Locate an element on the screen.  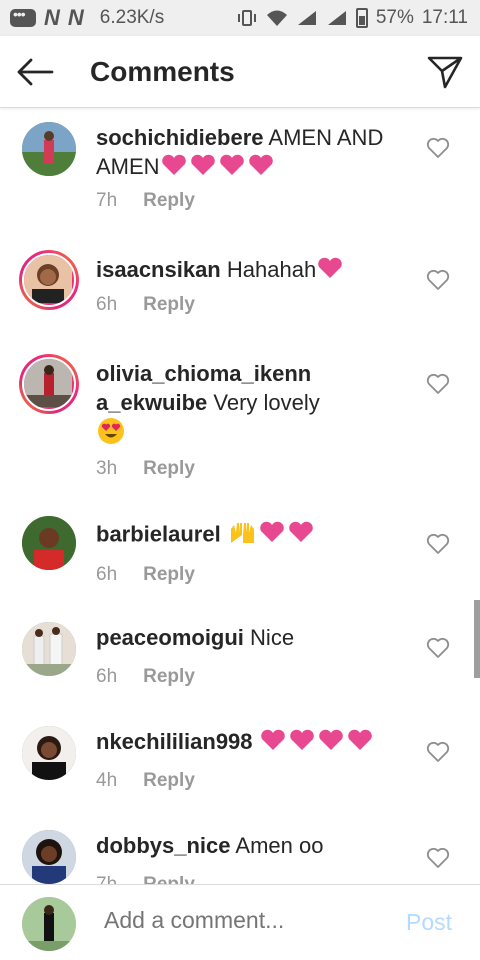
vibrate-icon is located at coordinates (246, 18).